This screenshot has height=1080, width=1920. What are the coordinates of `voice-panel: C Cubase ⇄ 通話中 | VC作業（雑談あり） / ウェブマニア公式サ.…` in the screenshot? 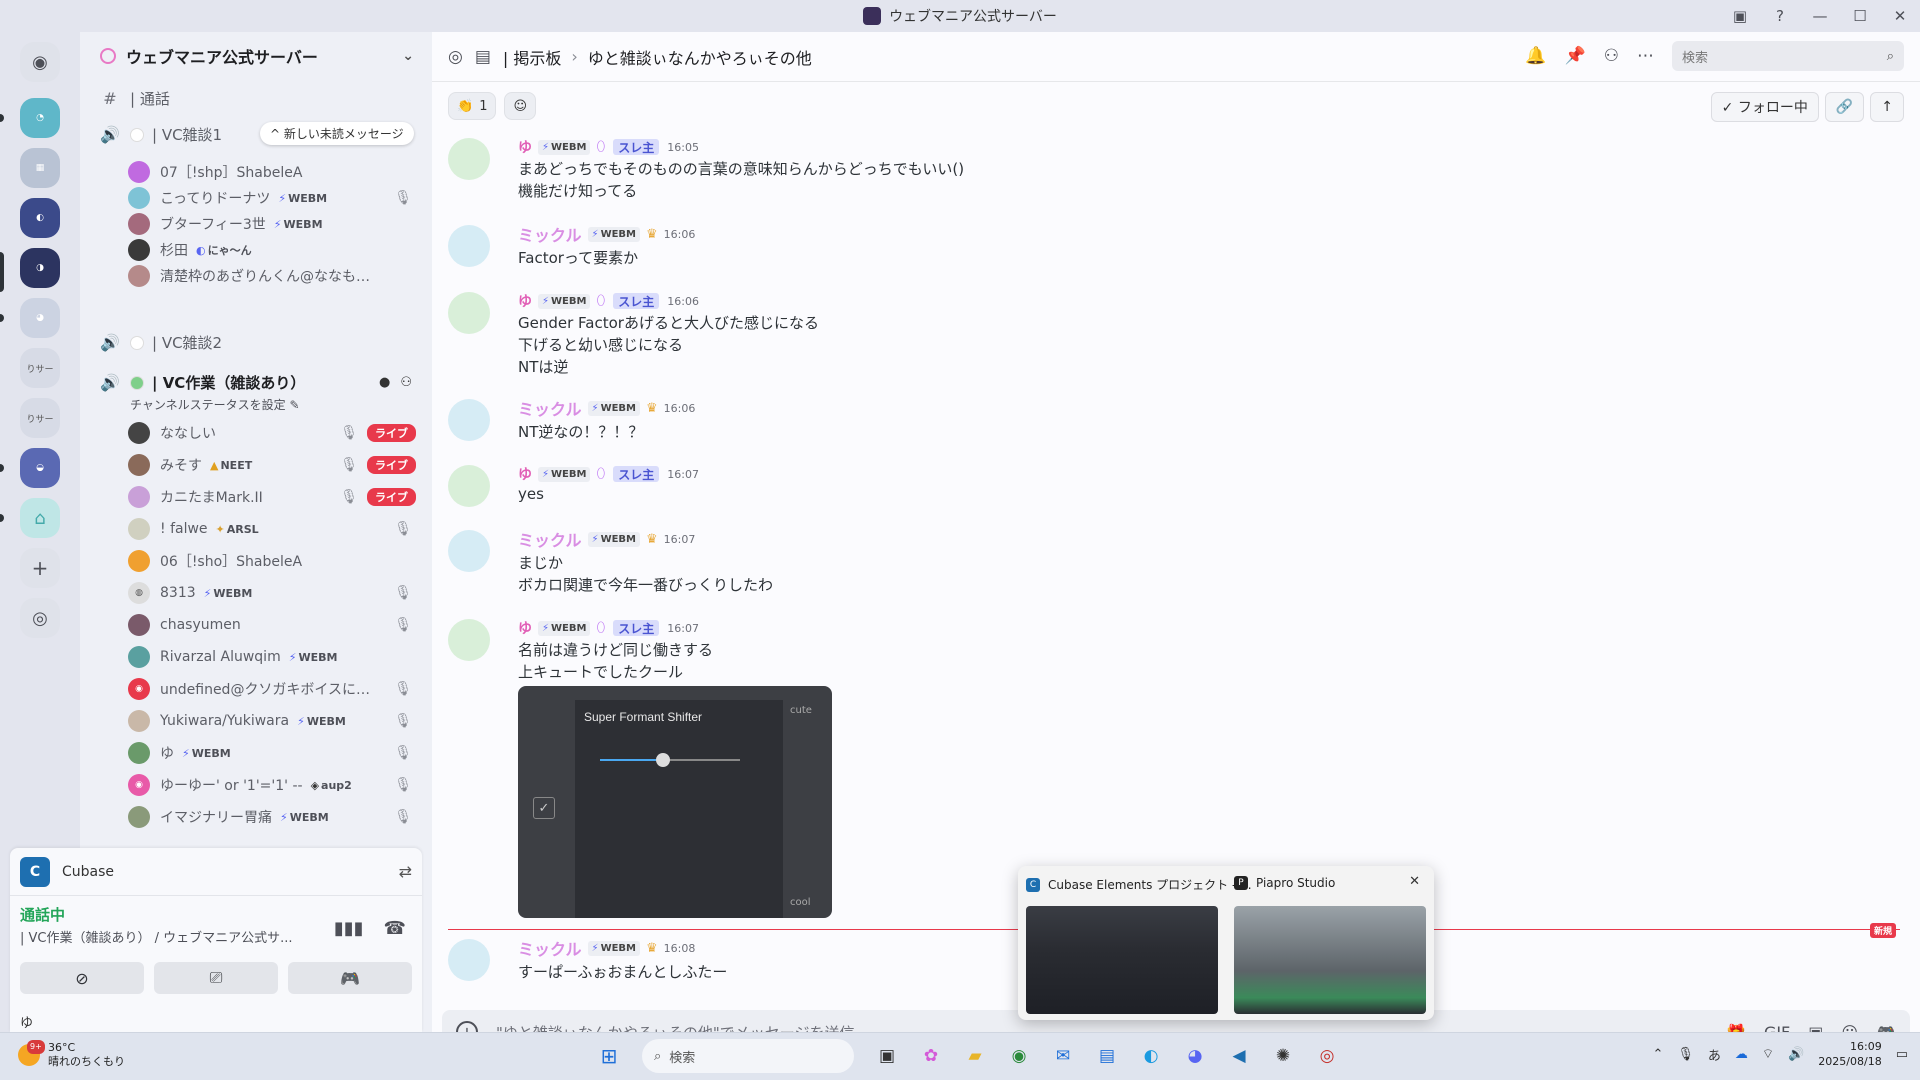 It's located at (216, 940).